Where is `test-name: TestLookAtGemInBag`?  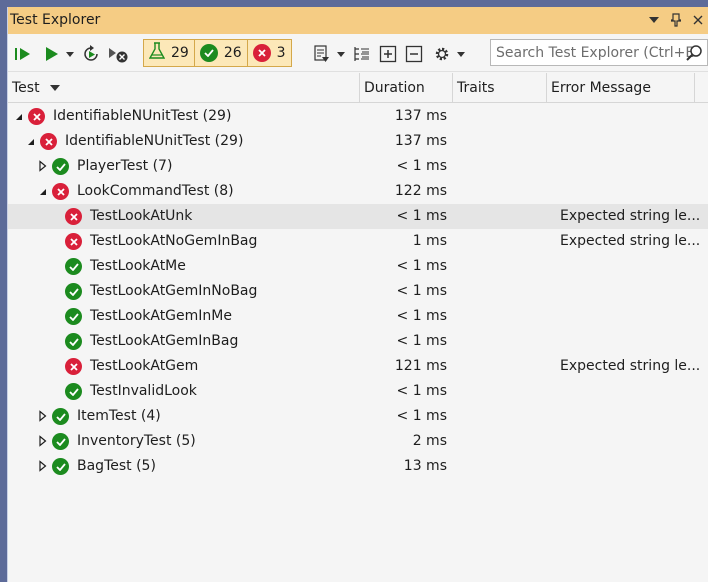
test-name: TestLookAtGemInBag is located at coordinates (164, 341).